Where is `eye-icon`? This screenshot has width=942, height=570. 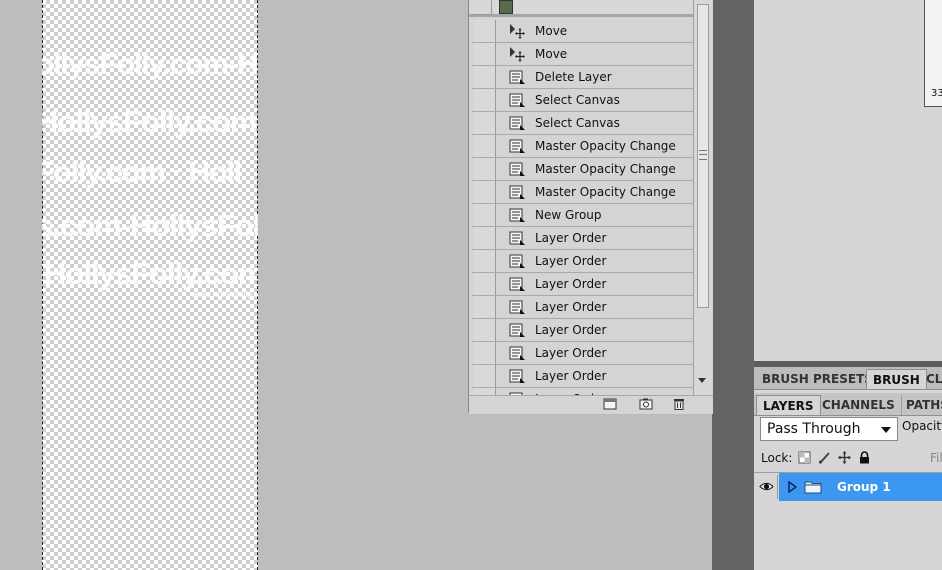 eye-icon is located at coordinates (766, 486).